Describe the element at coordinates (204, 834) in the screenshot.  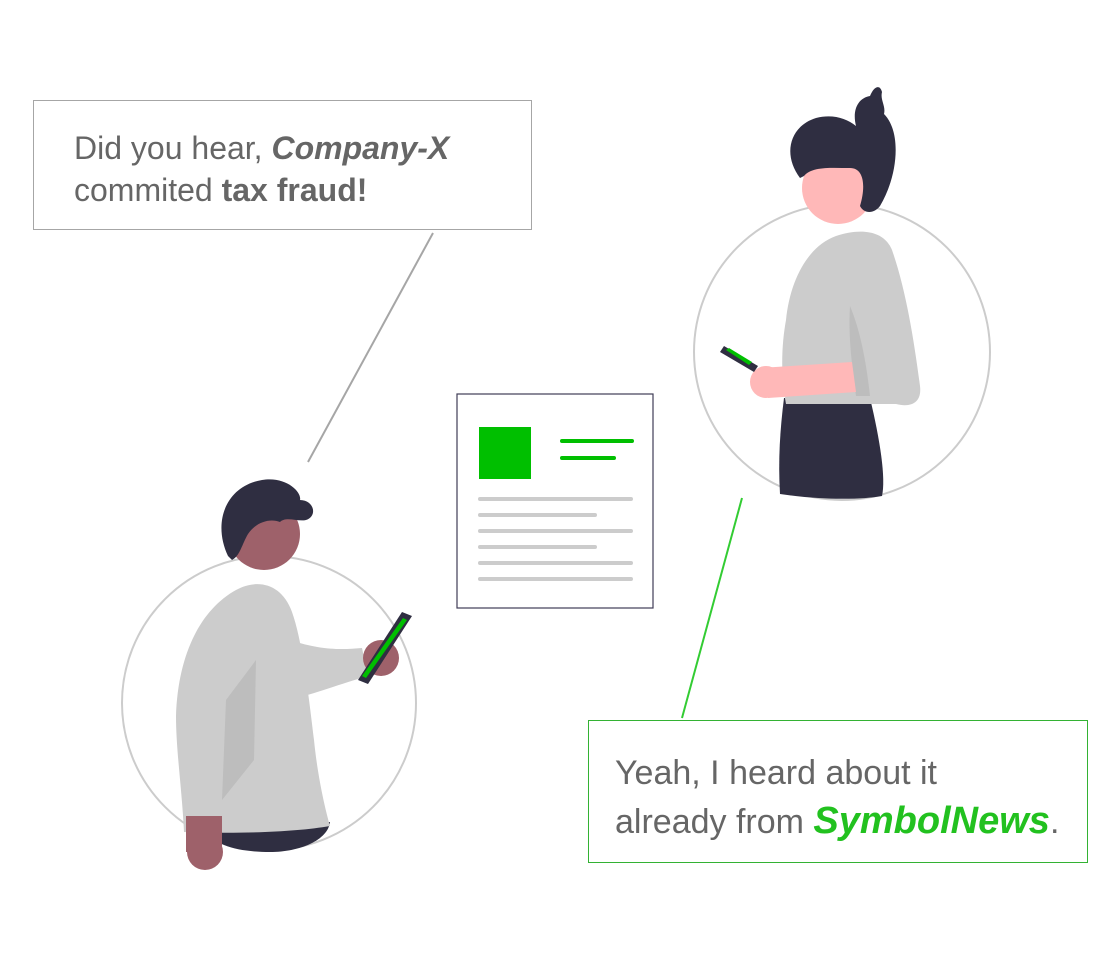
I see `left-person-lower-arm` at that location.